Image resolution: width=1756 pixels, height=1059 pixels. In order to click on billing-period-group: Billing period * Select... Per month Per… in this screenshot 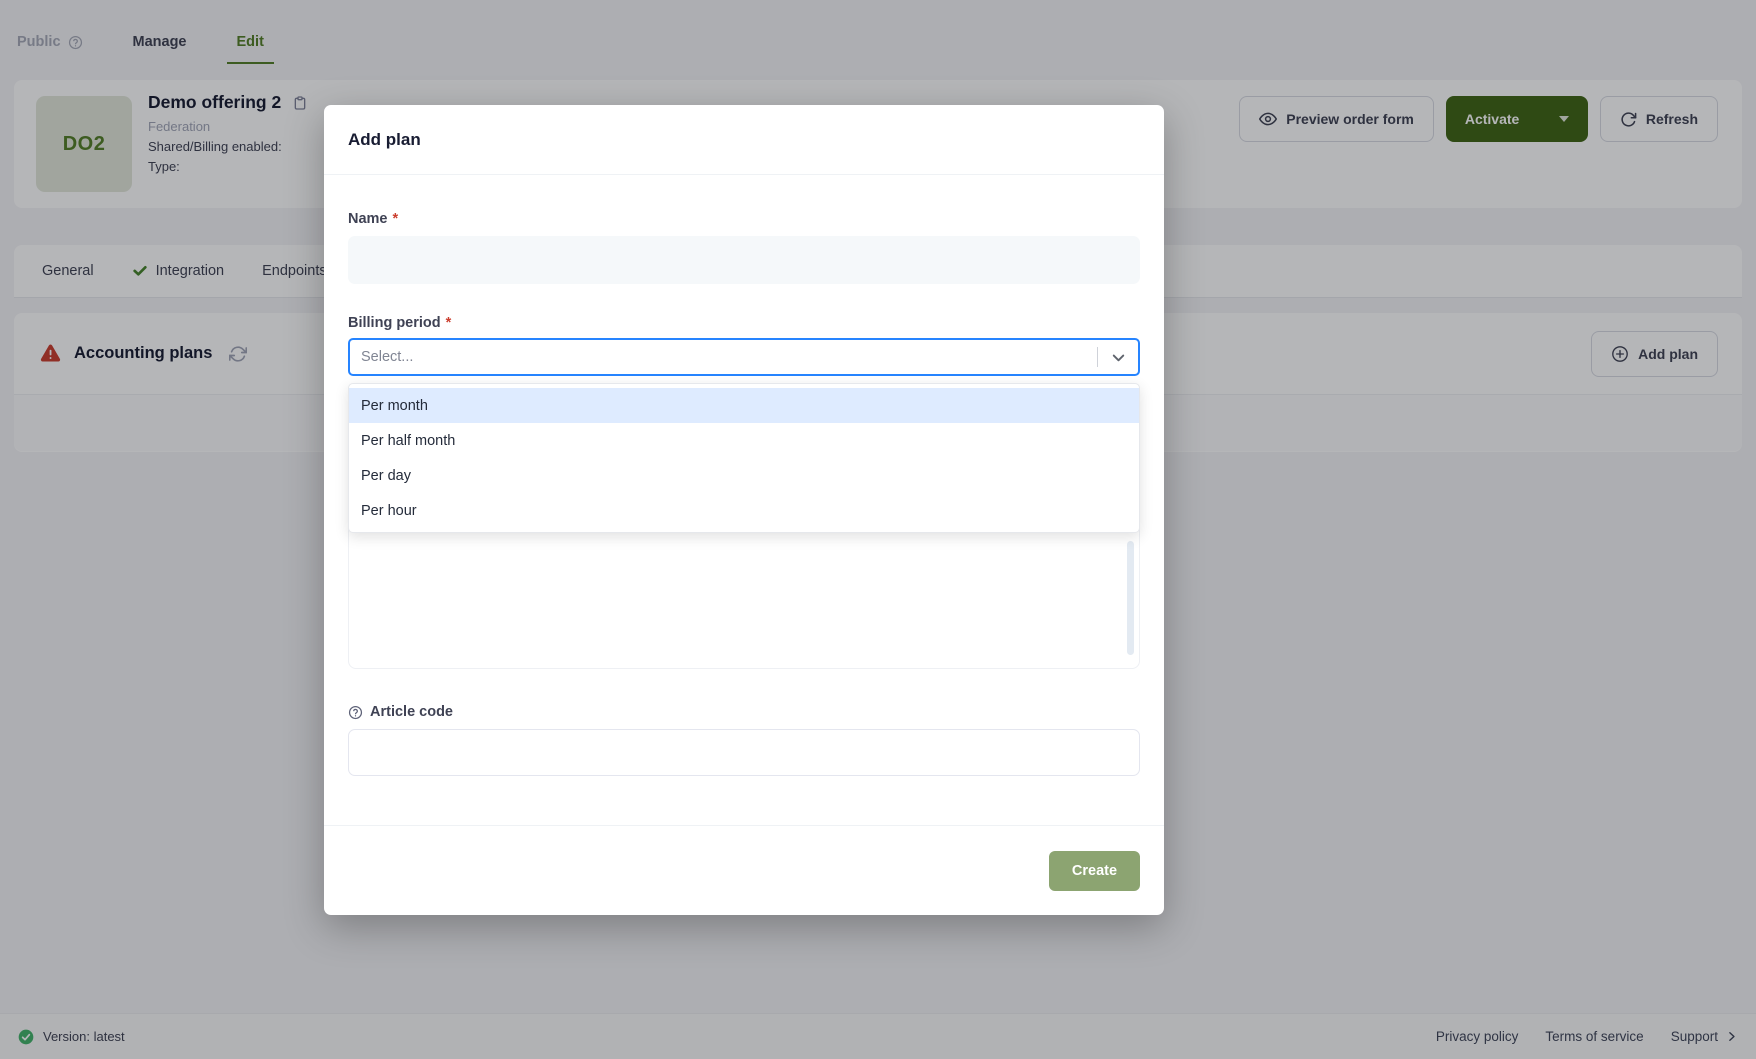, I will do `click(744, 424)`.